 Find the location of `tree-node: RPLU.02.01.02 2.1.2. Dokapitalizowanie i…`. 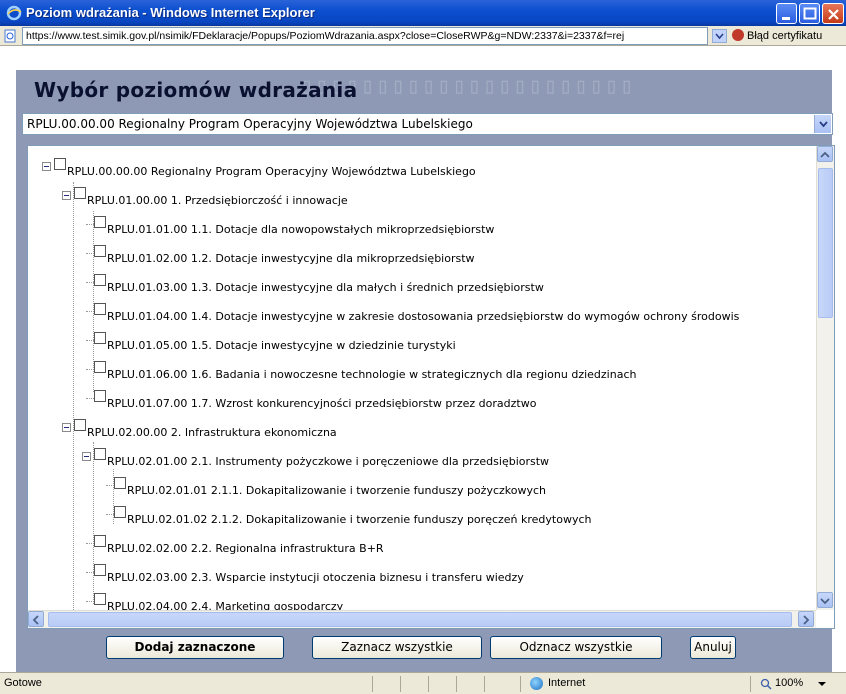

tree-node: RPLU.02.01.02 2.1.2. Dokapitalizowanie i… is located at coordinates (422, 518).